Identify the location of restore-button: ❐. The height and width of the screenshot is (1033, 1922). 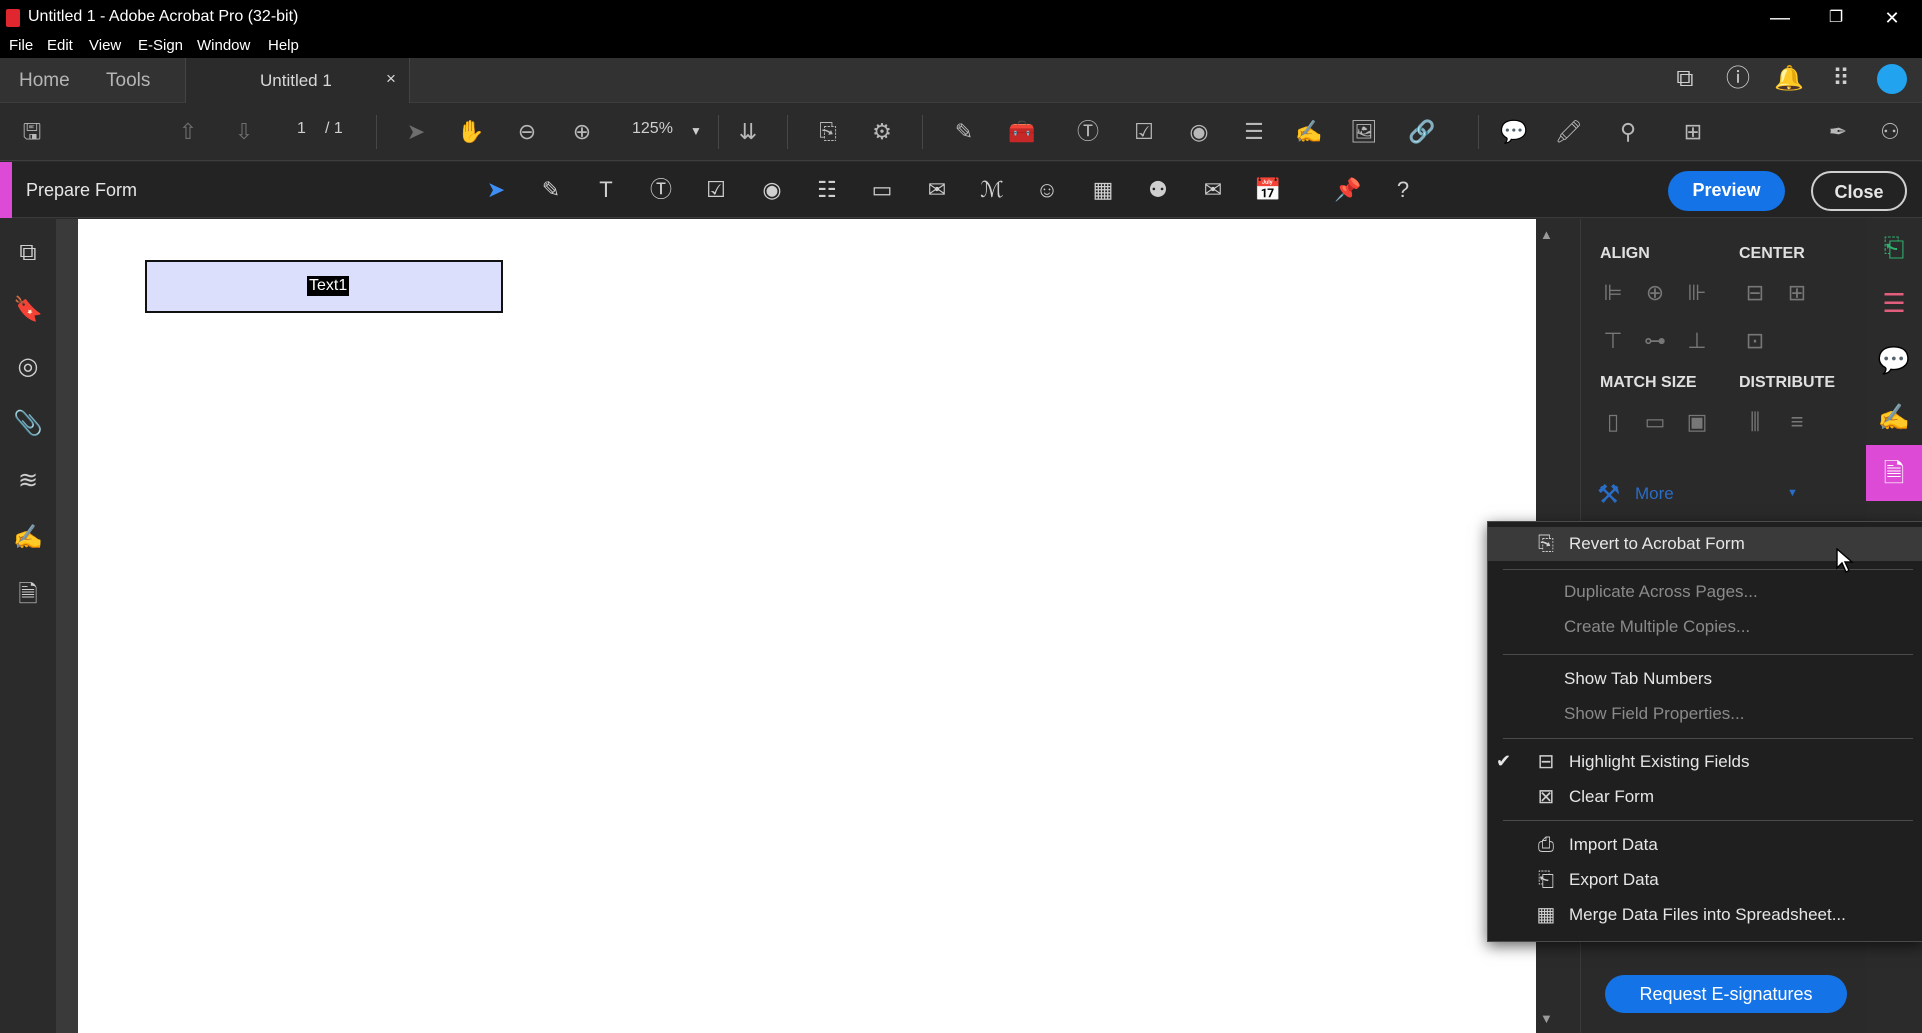
(1836, 18).